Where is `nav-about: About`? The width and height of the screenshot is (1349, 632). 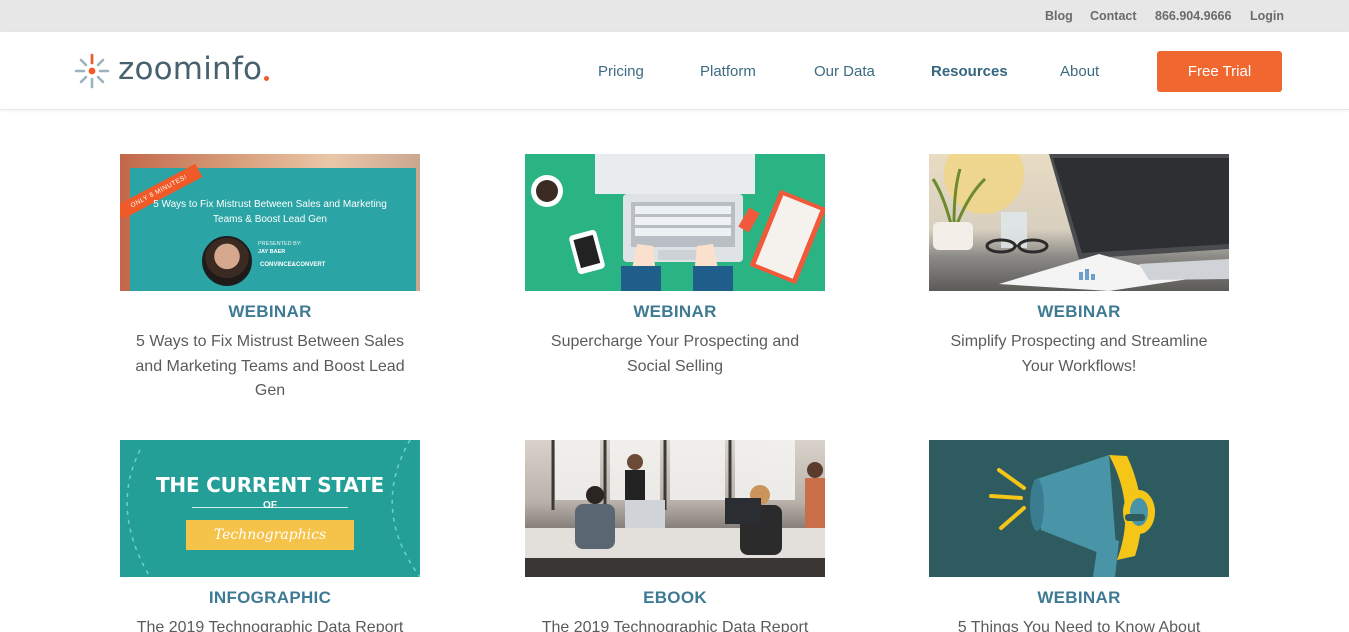 nav-about: About is located at coordinates (1079, 71).